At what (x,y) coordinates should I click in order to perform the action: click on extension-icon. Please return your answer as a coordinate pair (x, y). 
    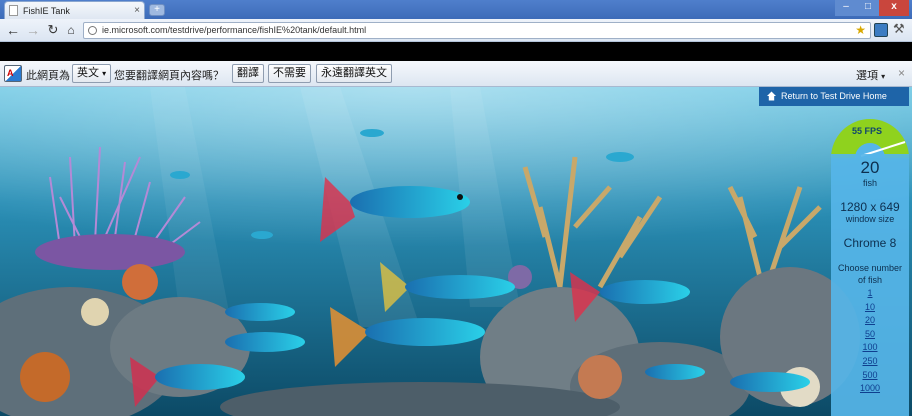
    Looking at the image, I should click on (881, 30).